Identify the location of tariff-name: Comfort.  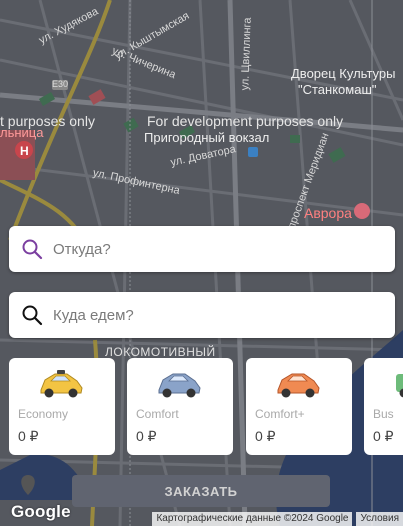
(157, 414).